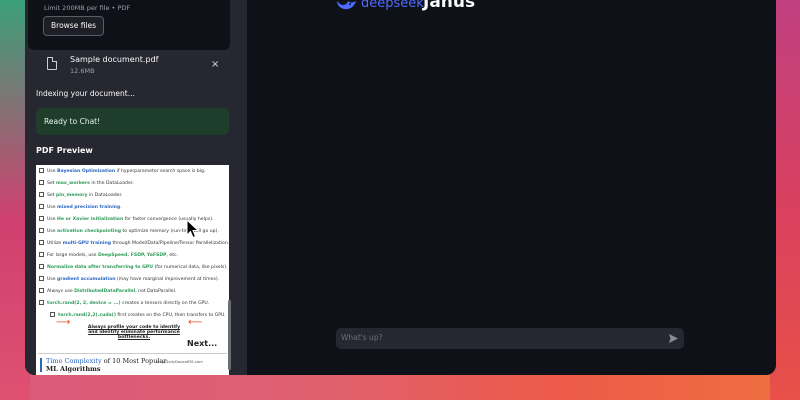 The height and width of the screenshot is (400, 800). Describe the element at coordinates (52, 63) in the screenshot. I see `file-icon` at that location.